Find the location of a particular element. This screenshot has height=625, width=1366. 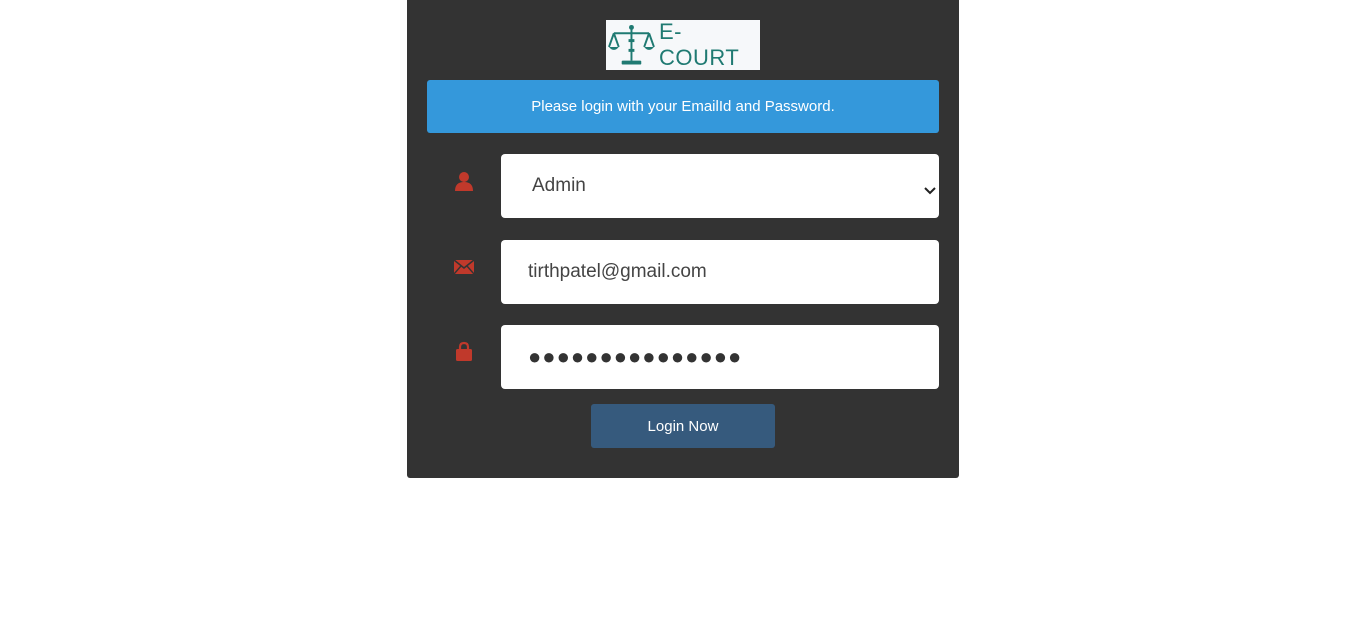

logo-text: E-COURT is located at coordinates (699, 44).